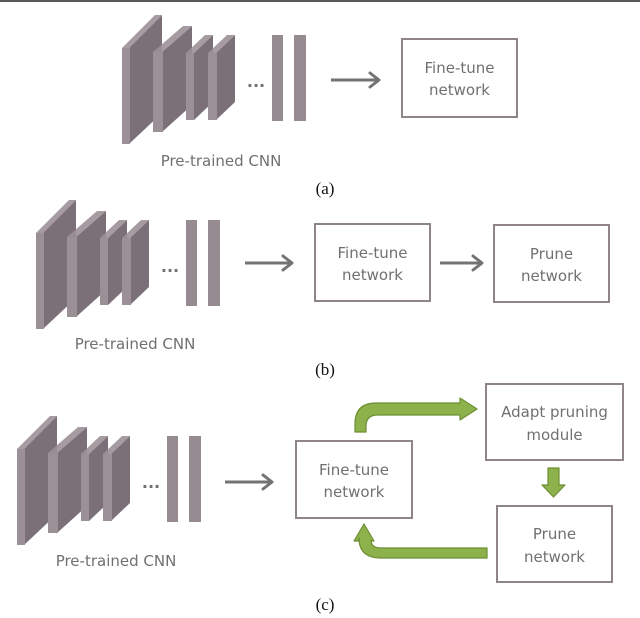 The width and height of the screenshot is (640, 618). I want to click on caption-b: (b), so click(325, 369).